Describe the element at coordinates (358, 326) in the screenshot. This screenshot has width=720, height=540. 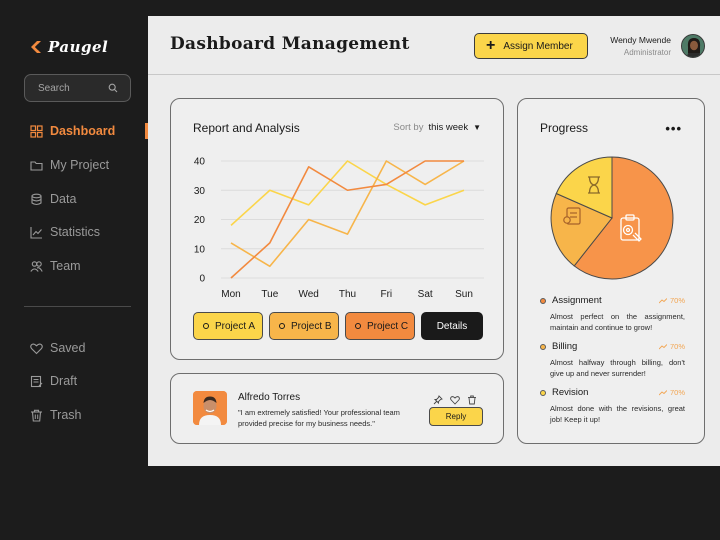
I see `project-c-dot` at that location.